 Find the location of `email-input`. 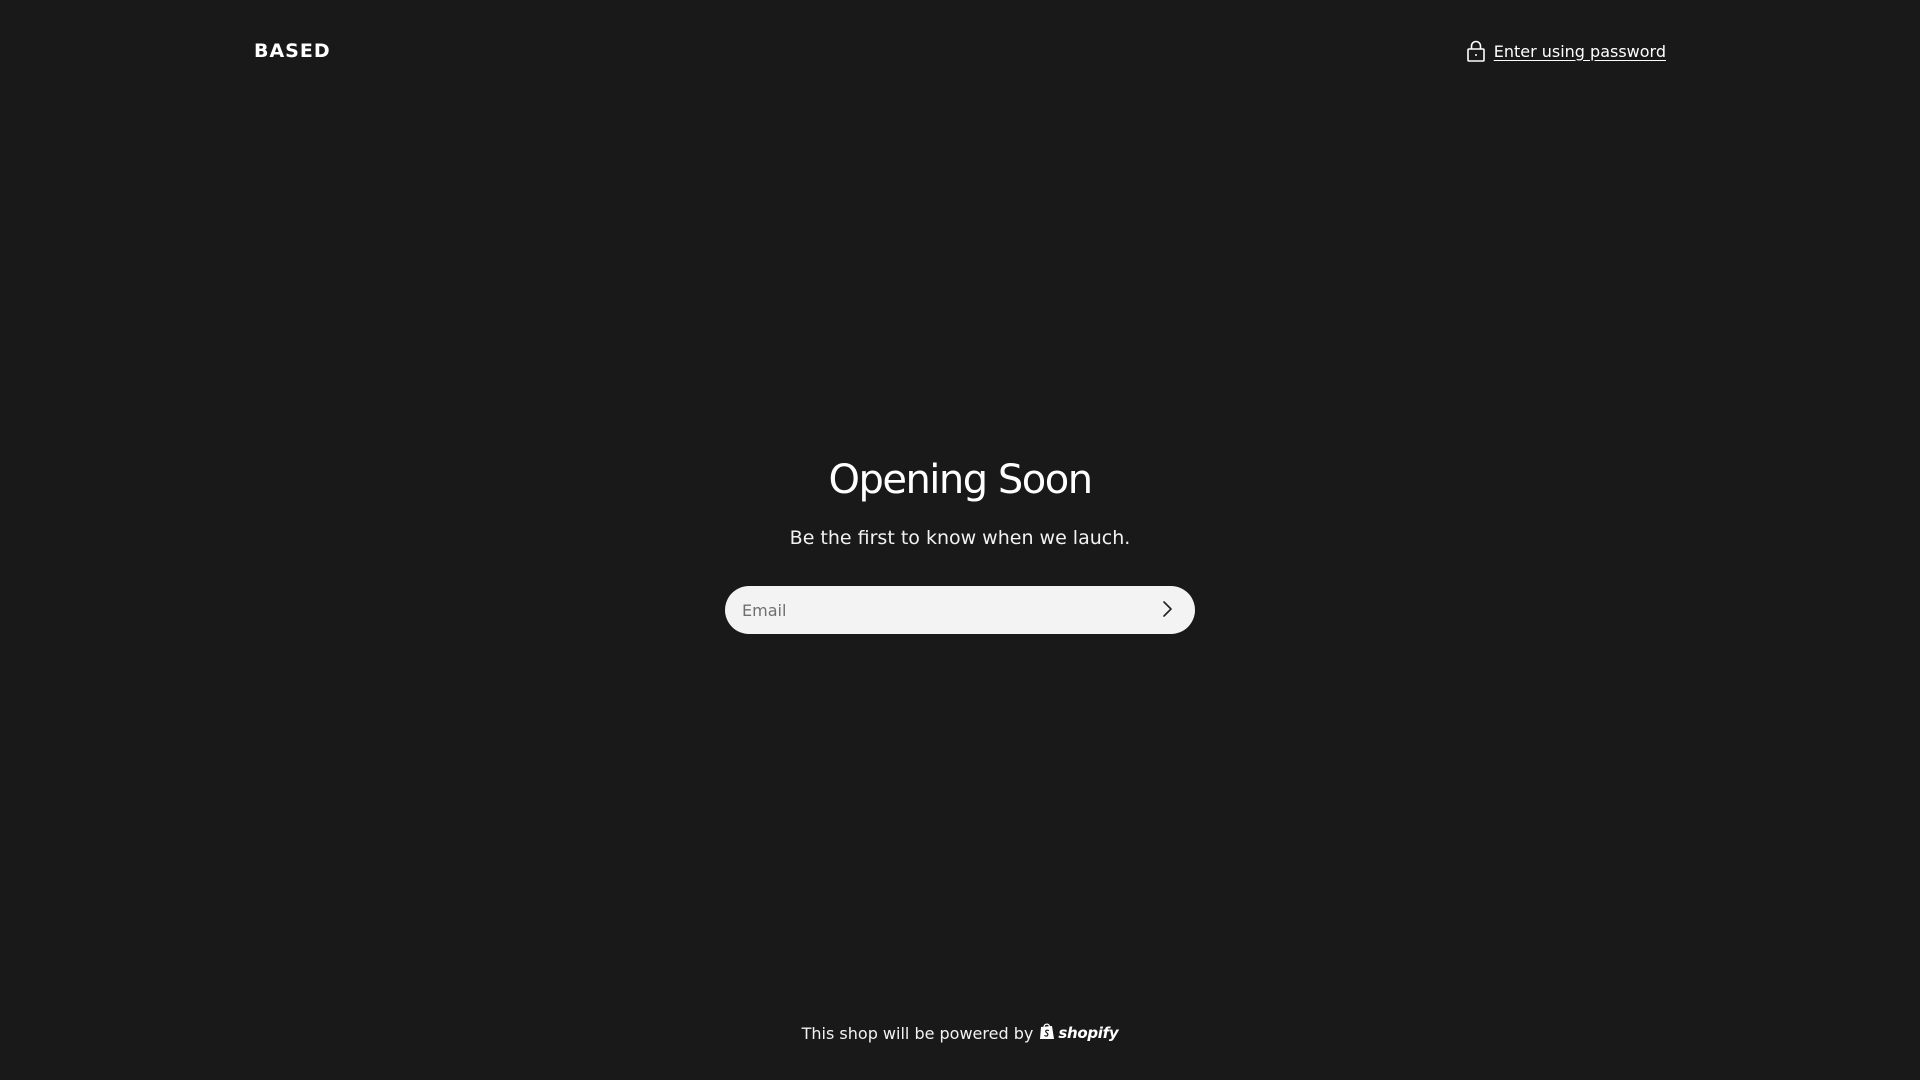

email-input is located at coordinates (960, 610).